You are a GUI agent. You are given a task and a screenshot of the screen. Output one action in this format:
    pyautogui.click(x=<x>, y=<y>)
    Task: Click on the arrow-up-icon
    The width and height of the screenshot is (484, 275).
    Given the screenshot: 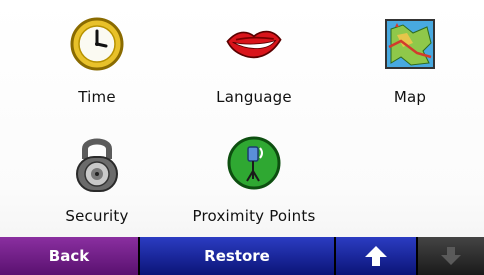 What is the action you would take?
    pyautogui.click(x=376, y=256)
    